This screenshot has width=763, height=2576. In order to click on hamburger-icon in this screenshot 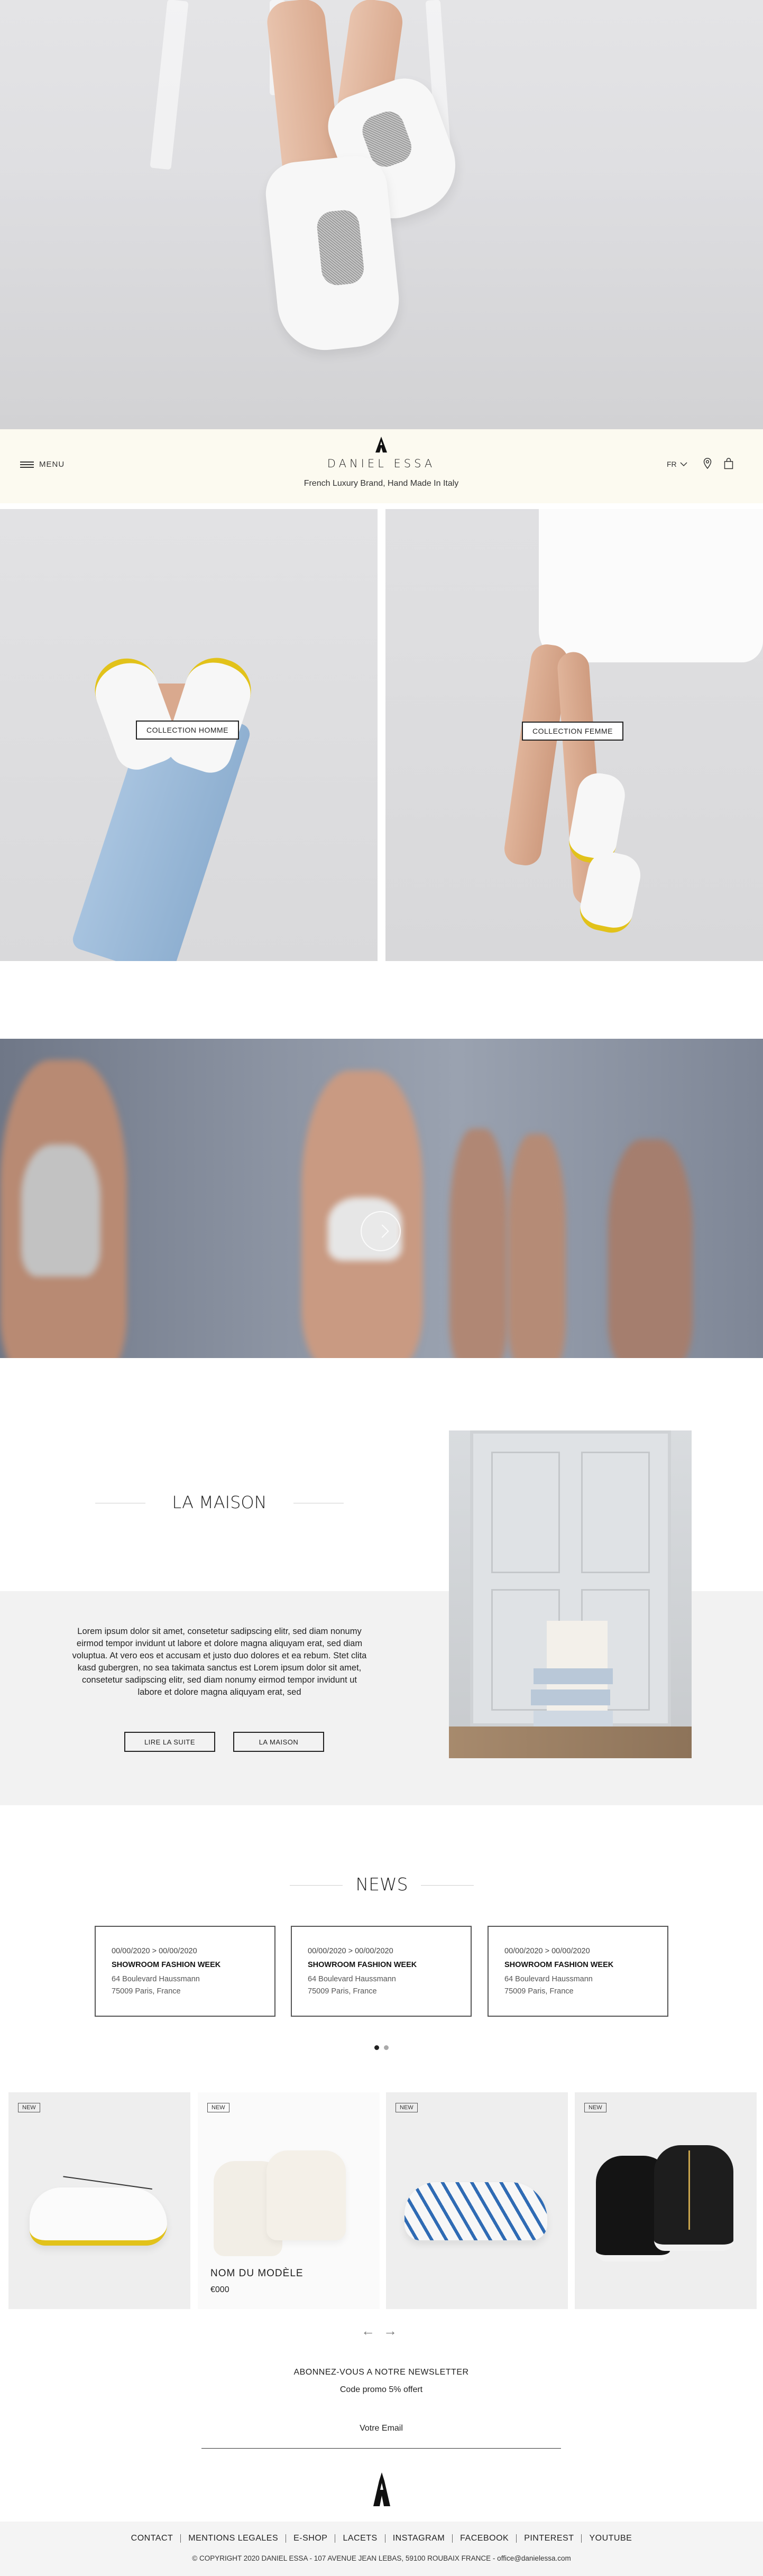, I will do `click(27, 464)`.